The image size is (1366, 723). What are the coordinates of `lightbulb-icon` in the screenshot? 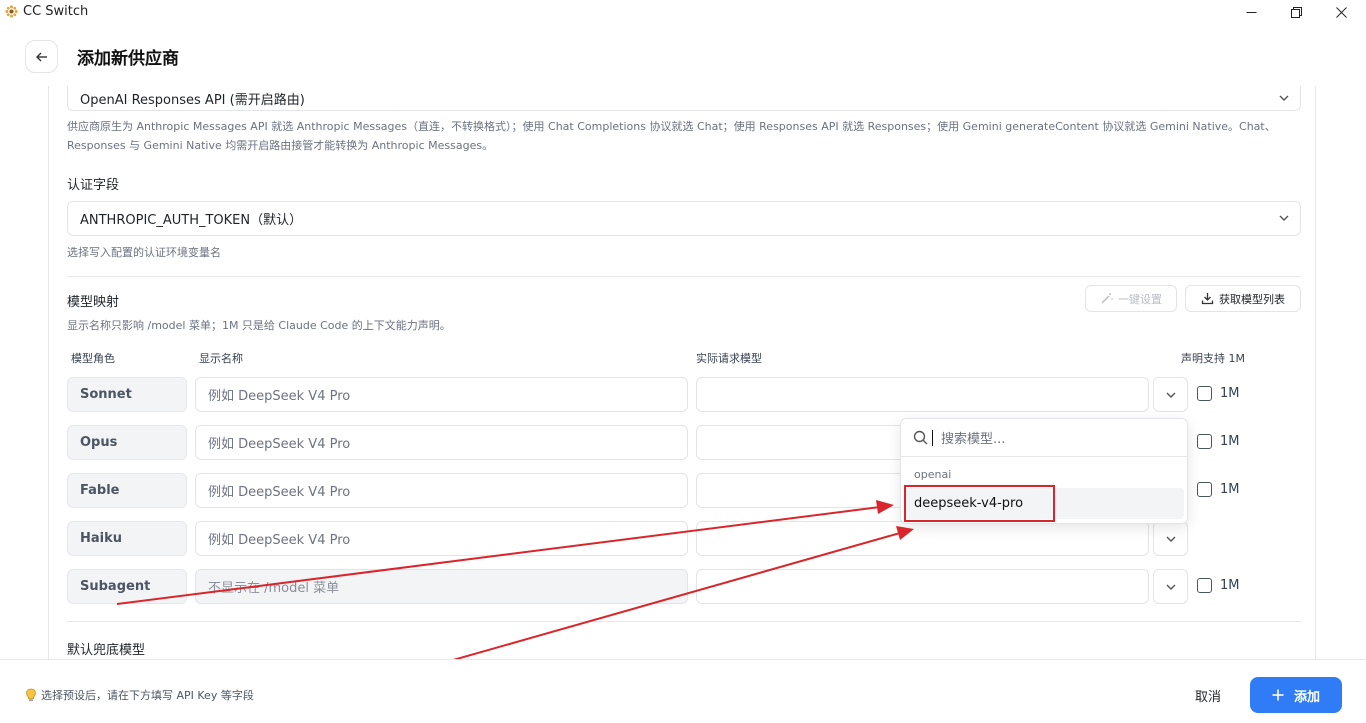 It's located at (31, 695).